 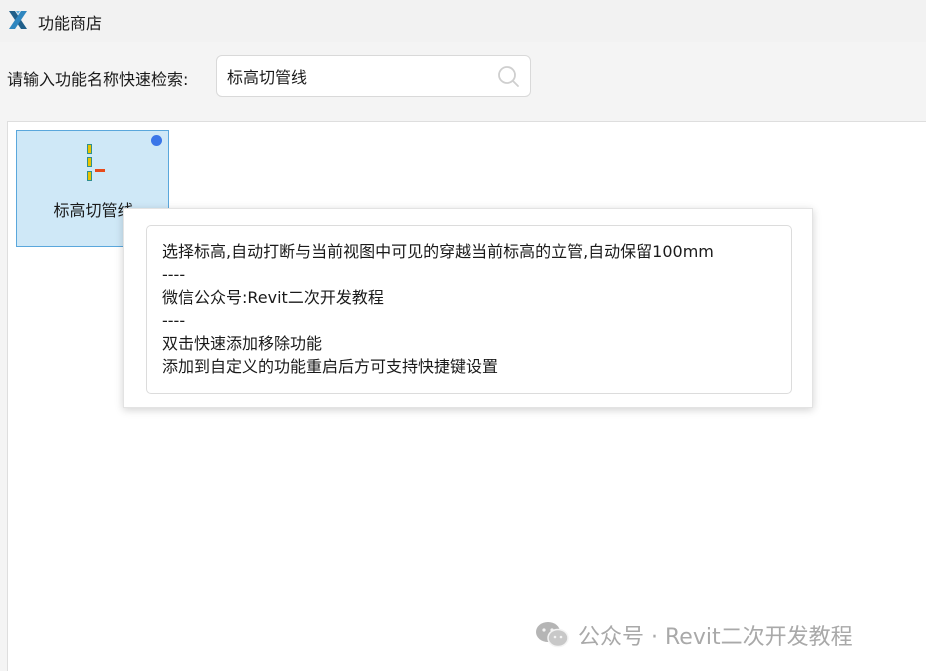 What do you see at coordinates (98, 79) in the screenshot?
I see `search-label: 请输入功能名称快速检索:` at bounding box center [98, 79].